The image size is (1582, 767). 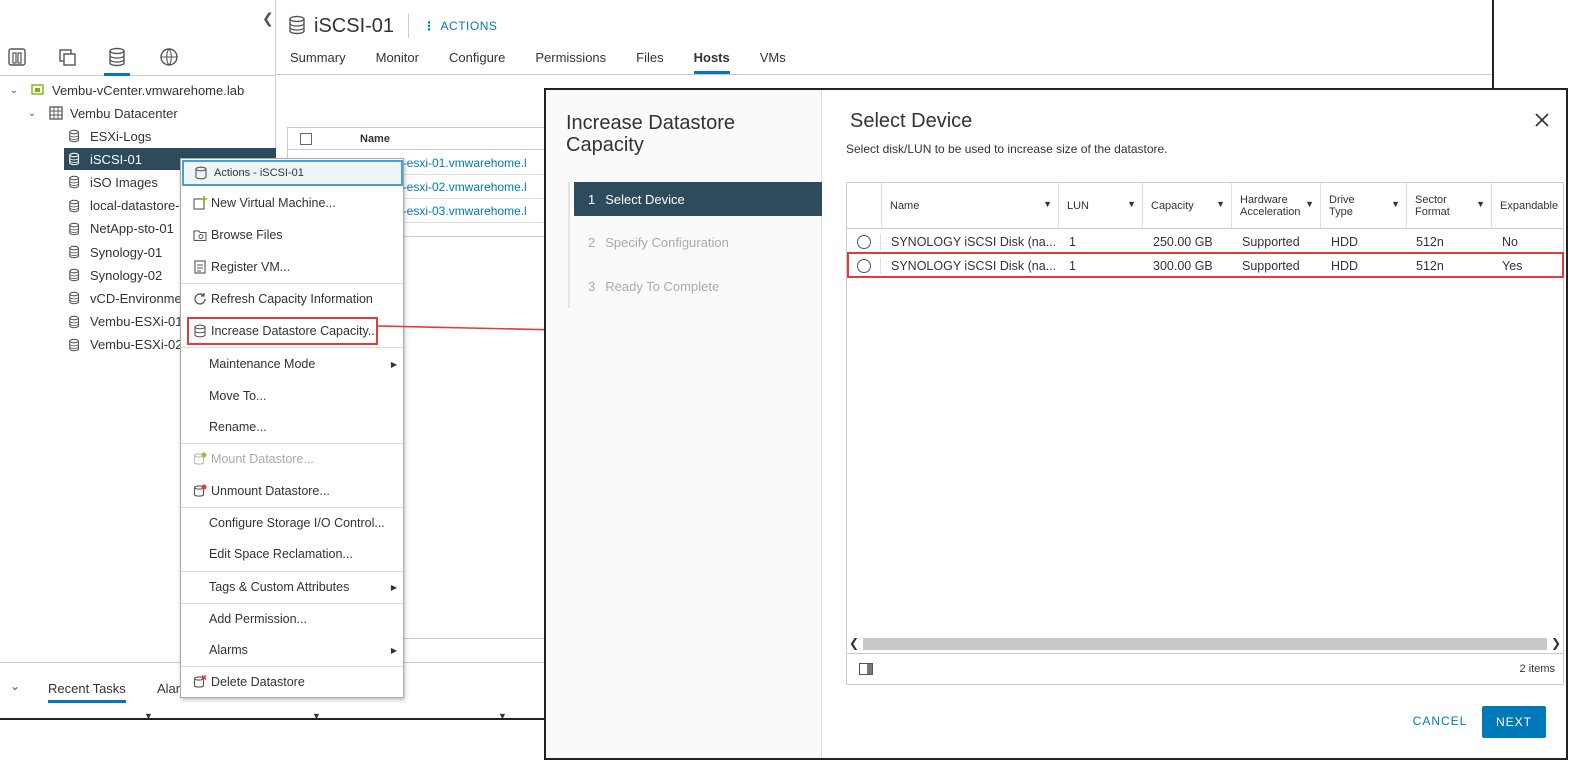 I want to click on tree-item-label: Vembu-ESXi-01-, so click(x=138, y=322).